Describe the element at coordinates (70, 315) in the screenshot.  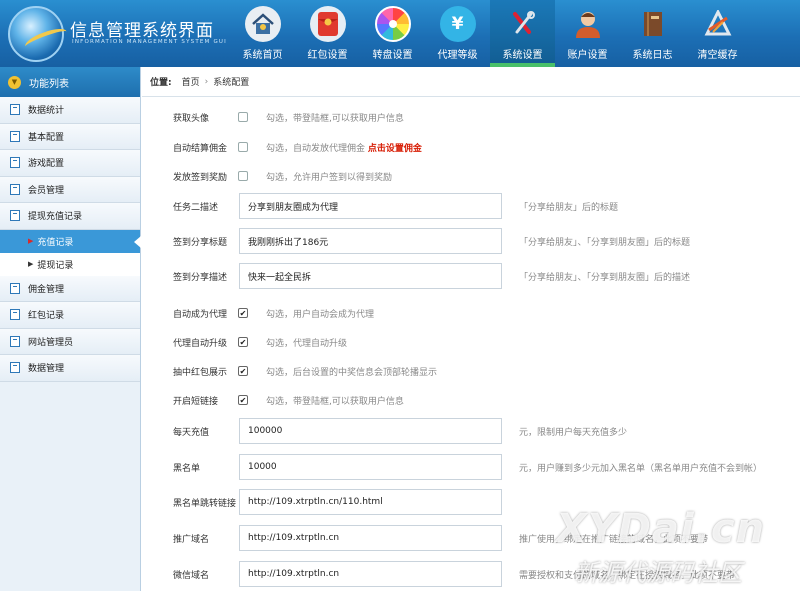
I see `sidebar-item-red-envelope-records: 红包记录` at that location.